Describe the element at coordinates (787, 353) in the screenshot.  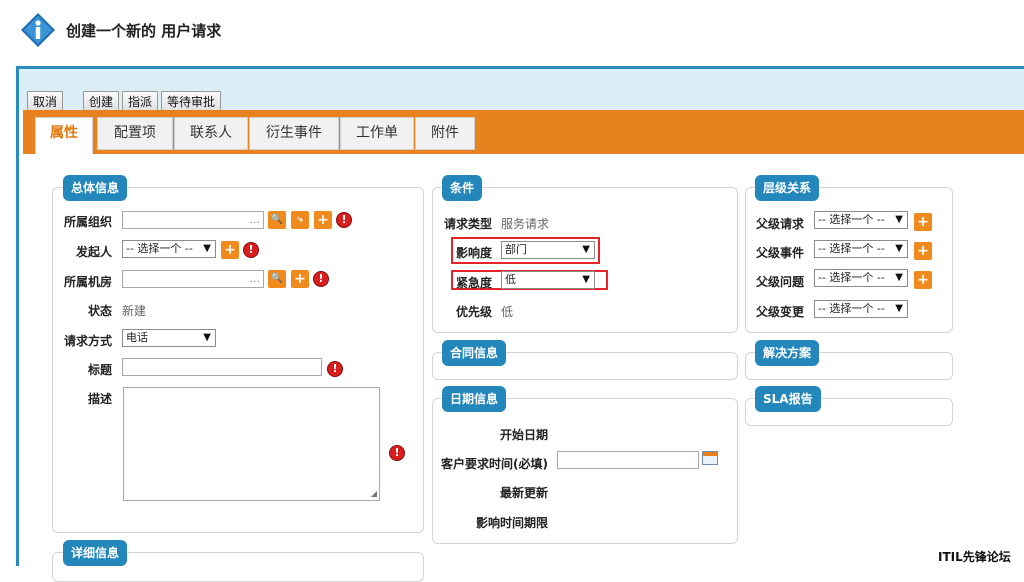
I see `solution-title: 解决方案` at that location.